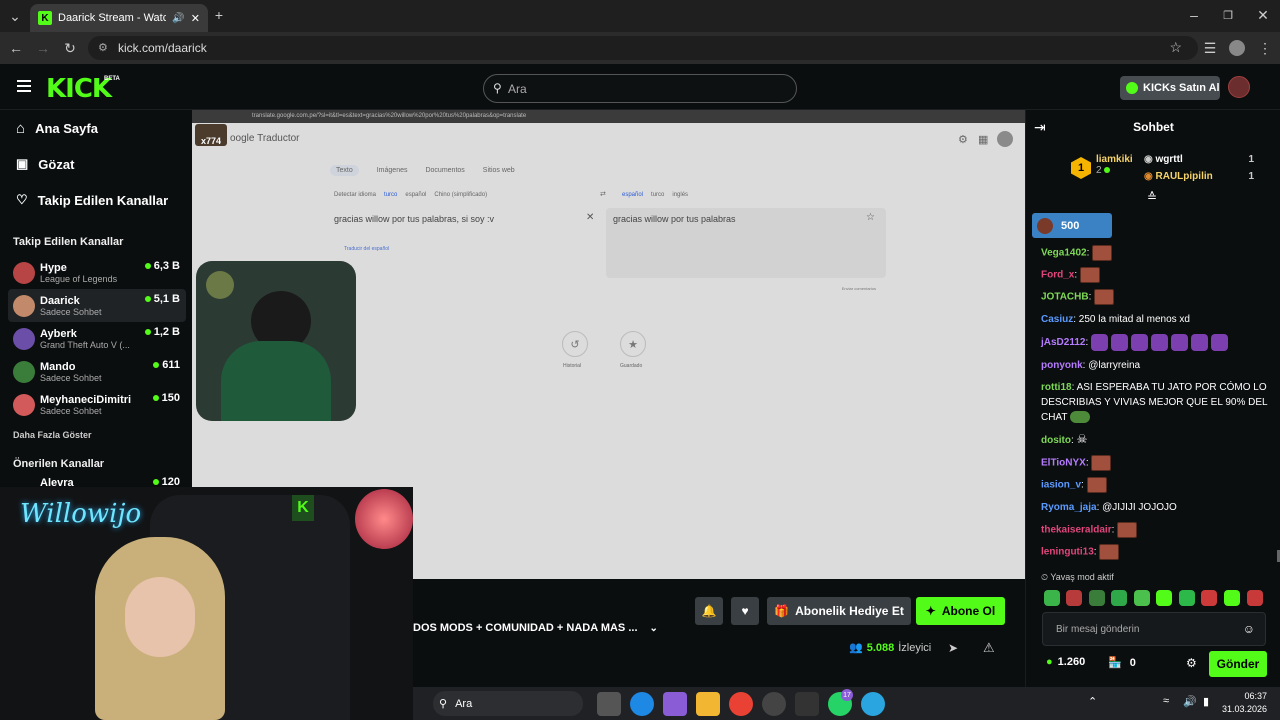 This screenshot has height=720, width=1280. I want to click on chat-input: Bir mesaj gönderin ☺, so click(1154, 629).